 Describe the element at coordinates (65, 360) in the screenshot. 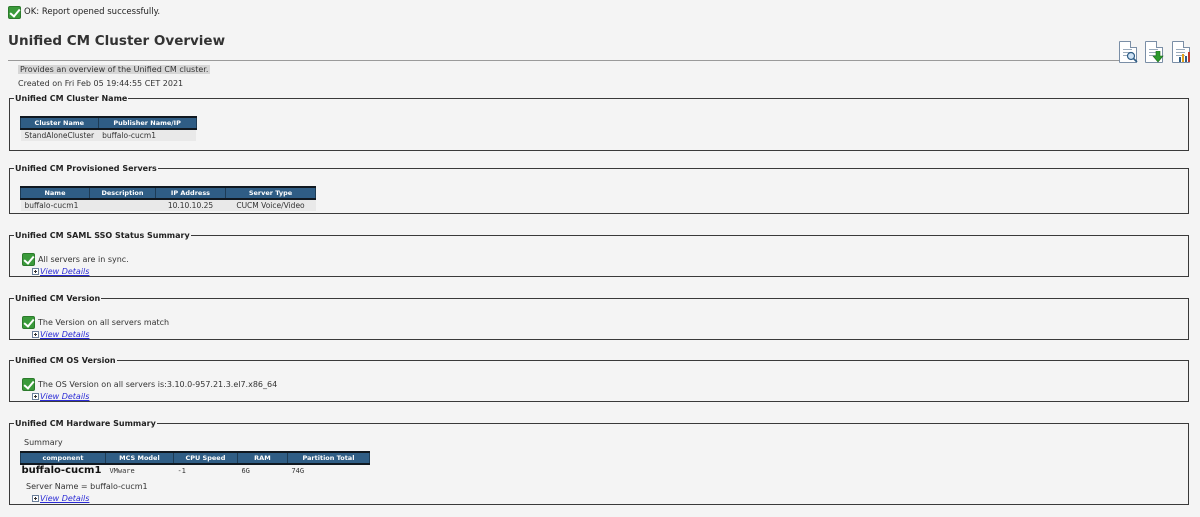

I see `section-legend: Unified CM OS Version` at that location.